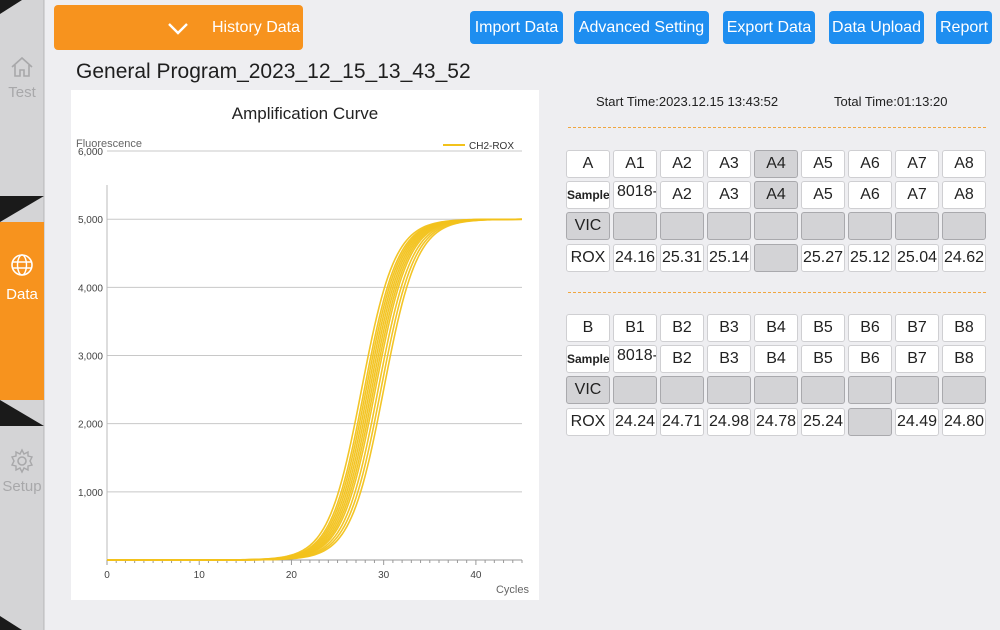 The image size is (1000, 630). Describe the element at coordinates (823, 359) in the screenshot. I see `sample-cell: B5` at that location.